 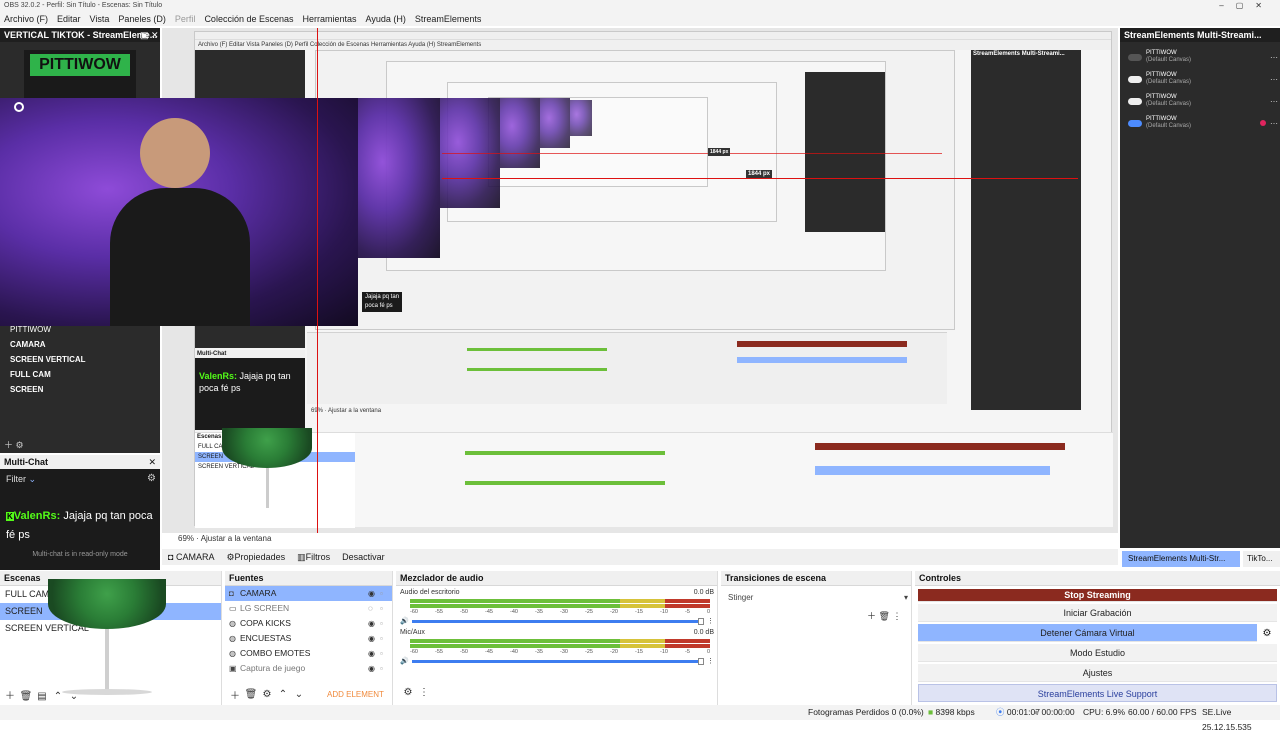 I want to click on source-item-camara: ◘ CAMARA ◉ ▫, so click(x=308, y=593).